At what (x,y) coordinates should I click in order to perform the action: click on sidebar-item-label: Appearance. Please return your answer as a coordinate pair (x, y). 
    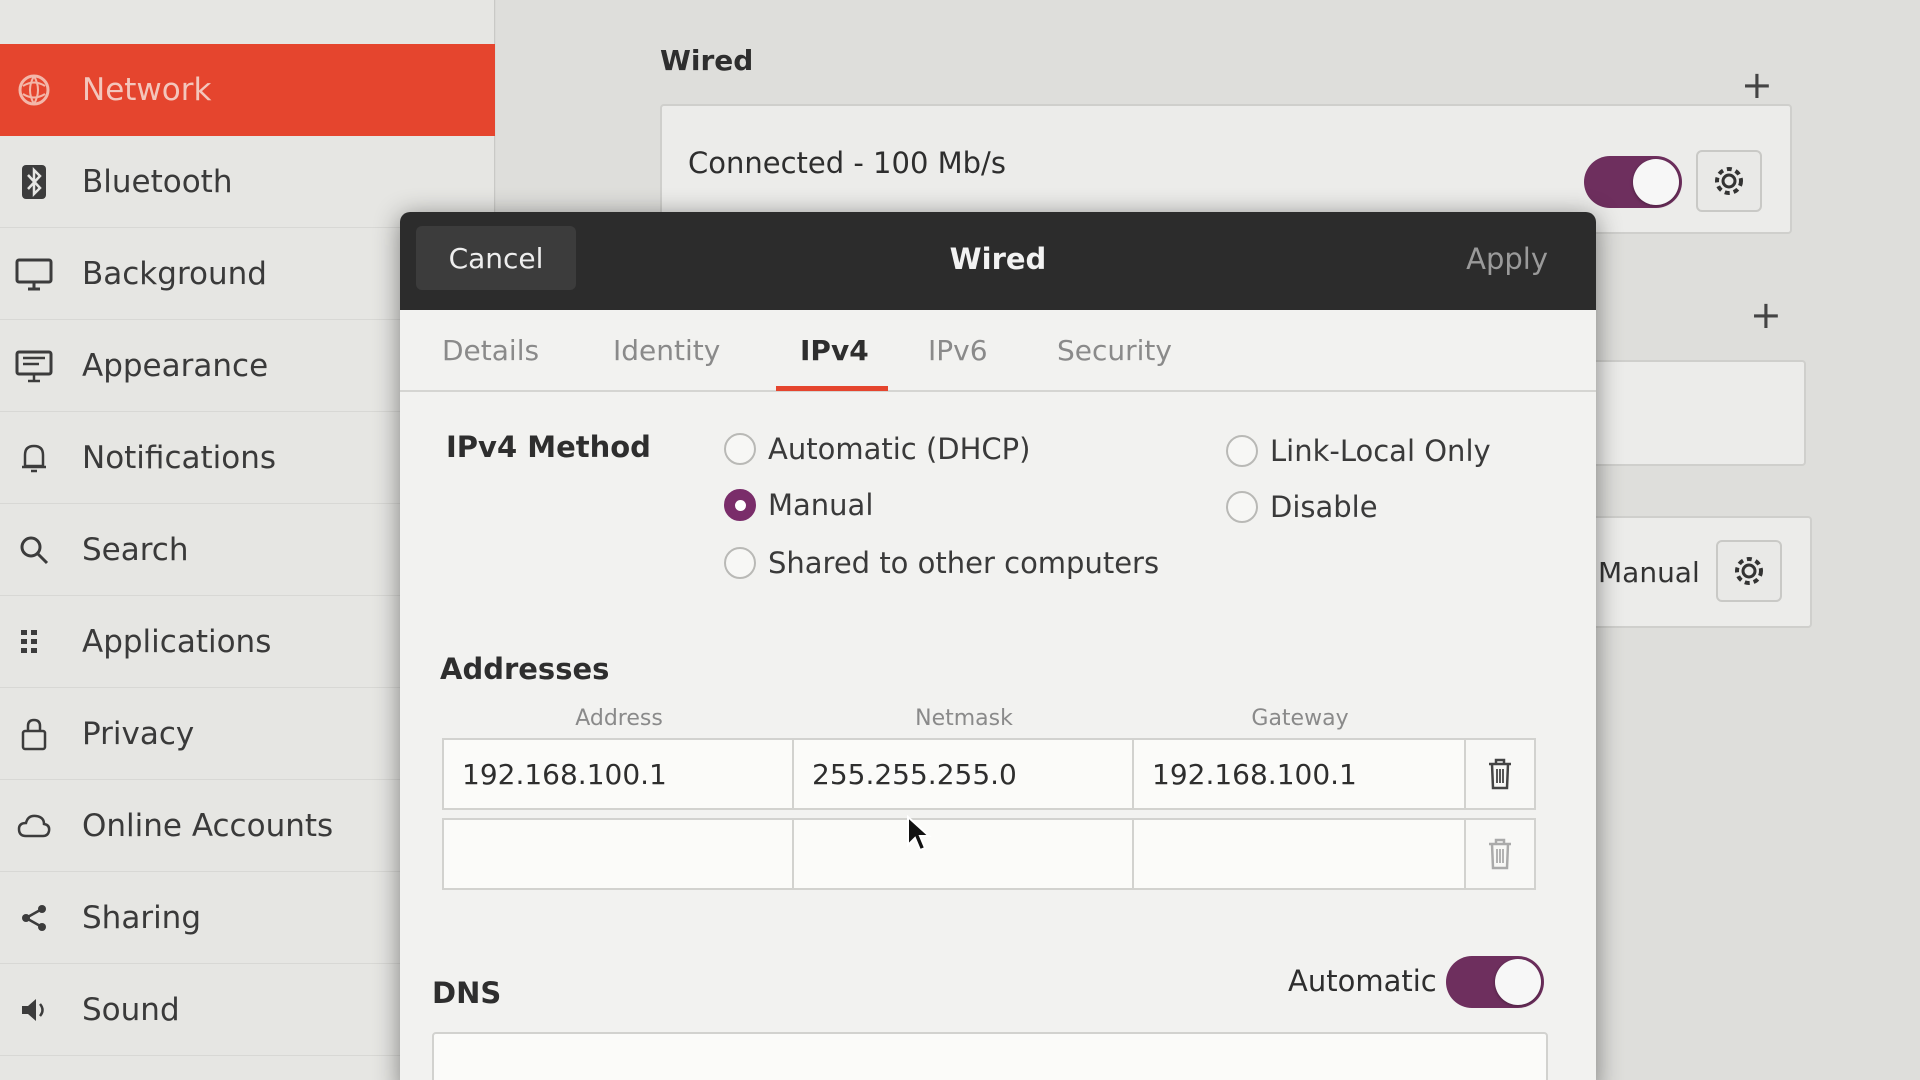
    Looking at the image, I should click on (175, 365).